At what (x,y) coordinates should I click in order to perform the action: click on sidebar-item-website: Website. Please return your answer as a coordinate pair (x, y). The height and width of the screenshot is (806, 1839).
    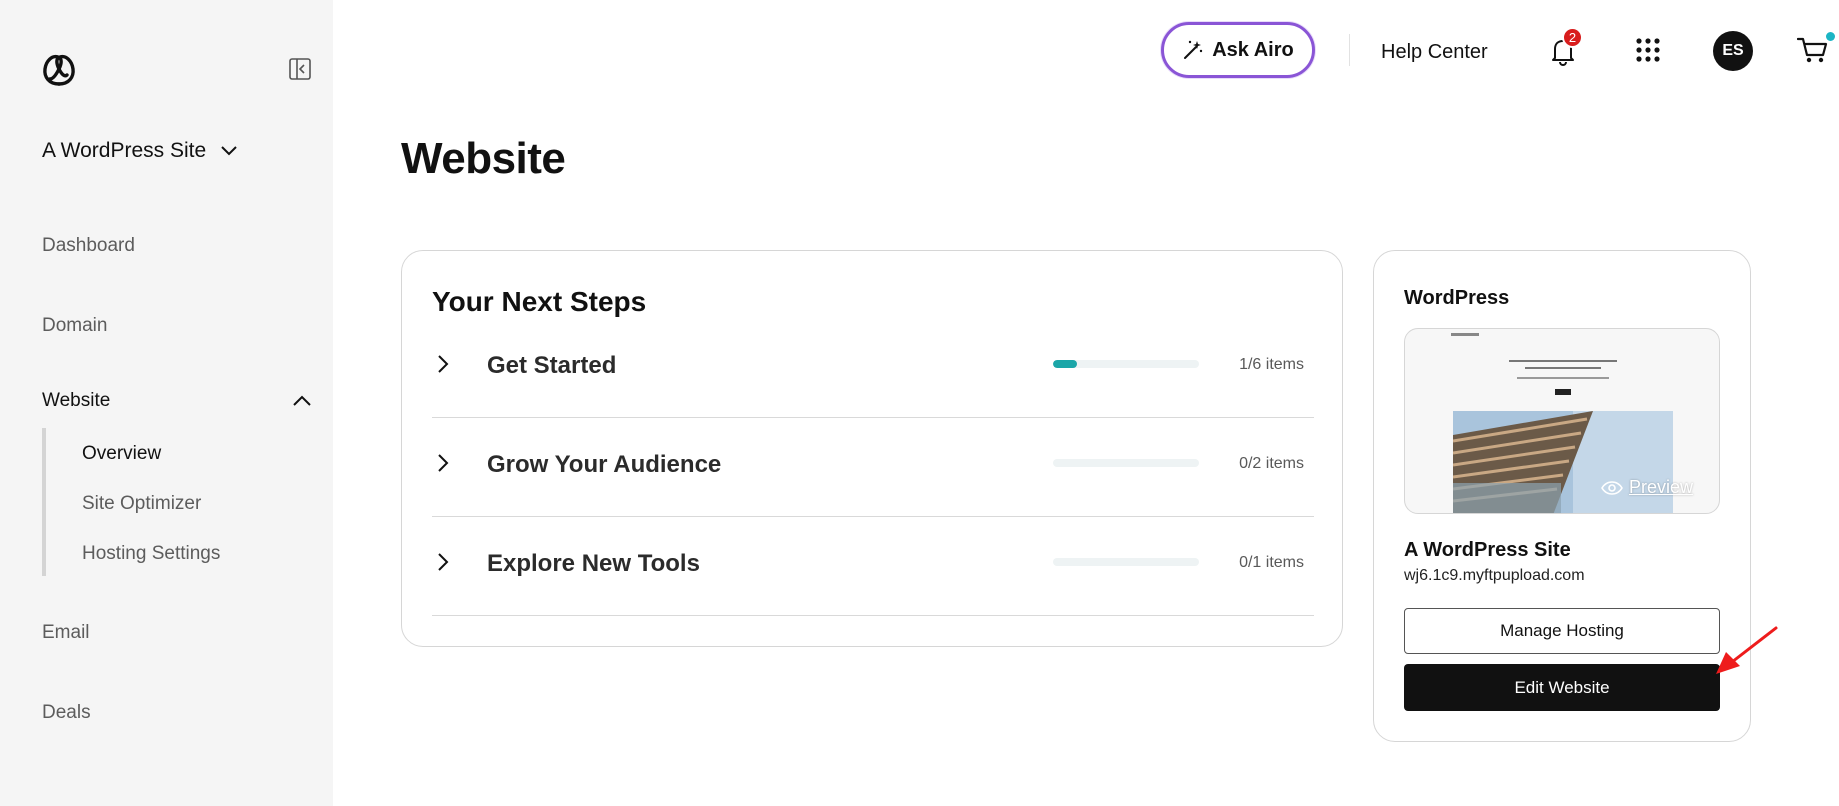
    Looking at the image, I should click on (177, 401).